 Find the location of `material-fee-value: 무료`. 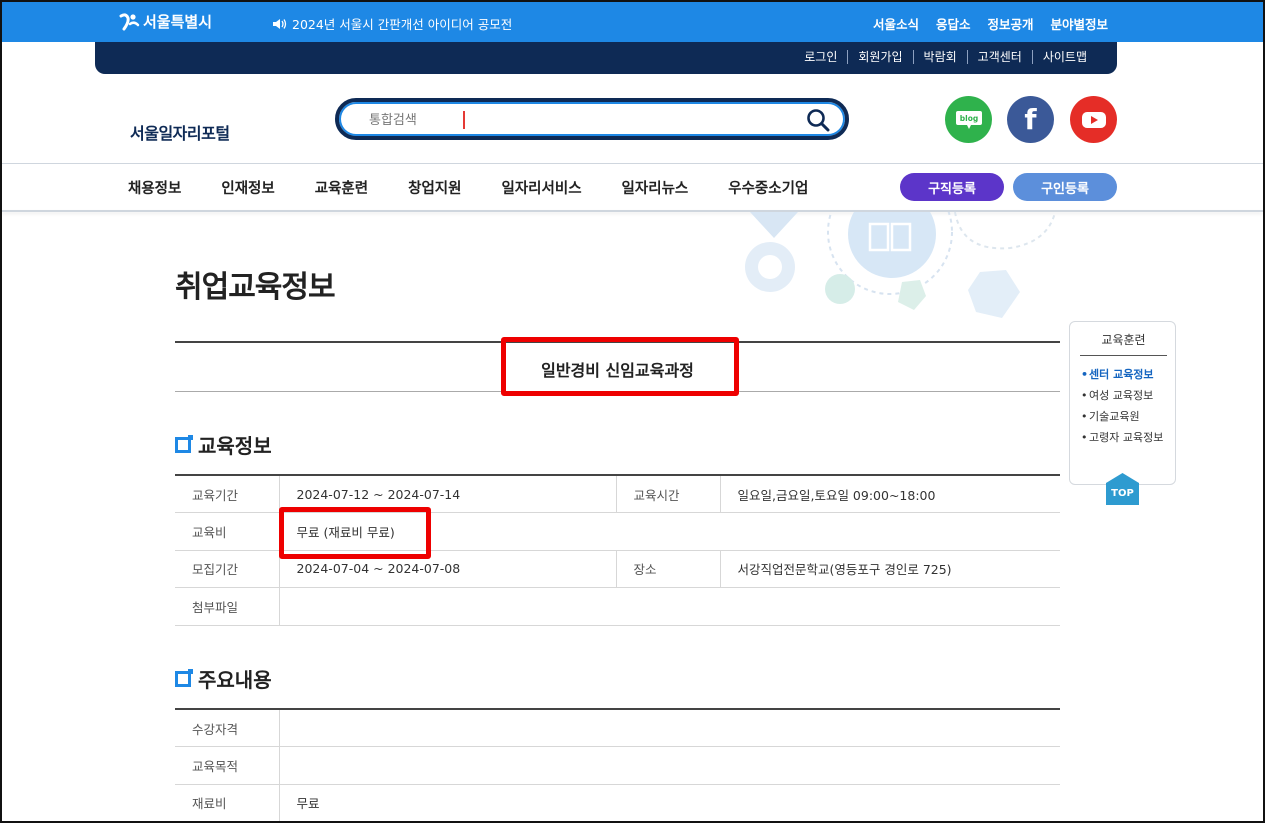

material-fee-value: 무료 is located at coordinates (669, 803).